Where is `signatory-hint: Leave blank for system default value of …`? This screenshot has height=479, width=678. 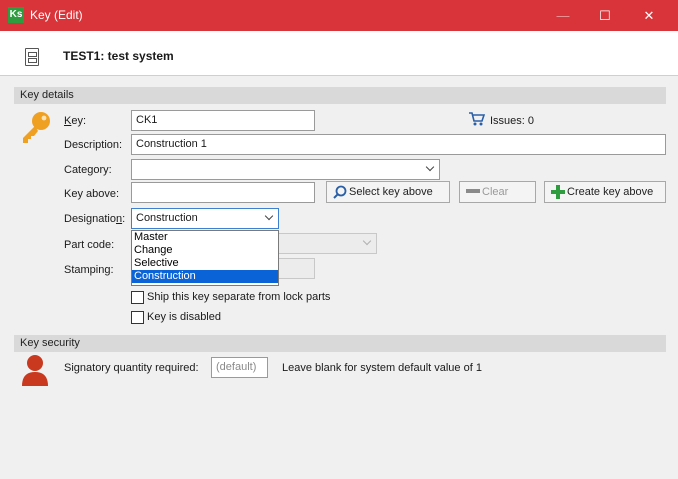 signatory-hint: Leave blank for system default value of … is located at coordinates (382, 368).